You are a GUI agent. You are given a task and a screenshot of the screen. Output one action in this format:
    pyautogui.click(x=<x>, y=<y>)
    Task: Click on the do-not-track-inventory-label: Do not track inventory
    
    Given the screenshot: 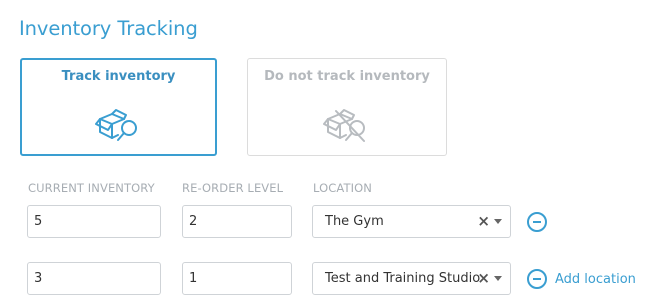 What is the action you would take?
    pyautogui.click(x=347, y=76)
    